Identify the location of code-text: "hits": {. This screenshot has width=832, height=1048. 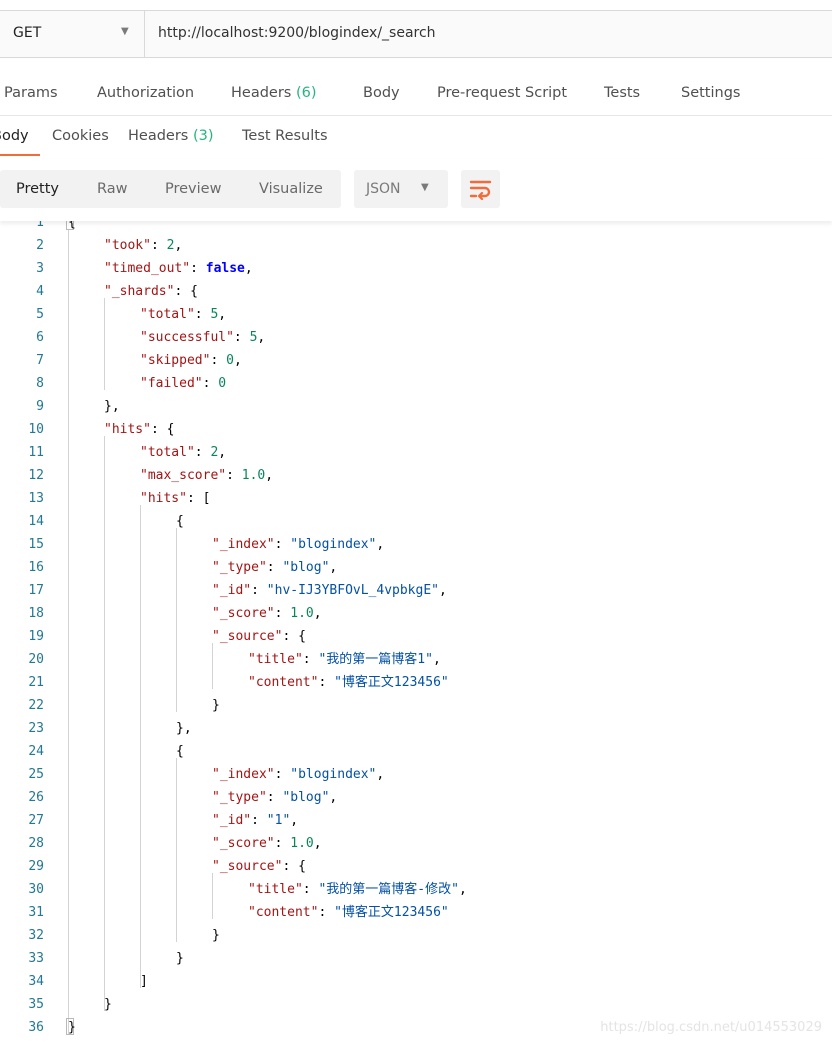
(139, 429).